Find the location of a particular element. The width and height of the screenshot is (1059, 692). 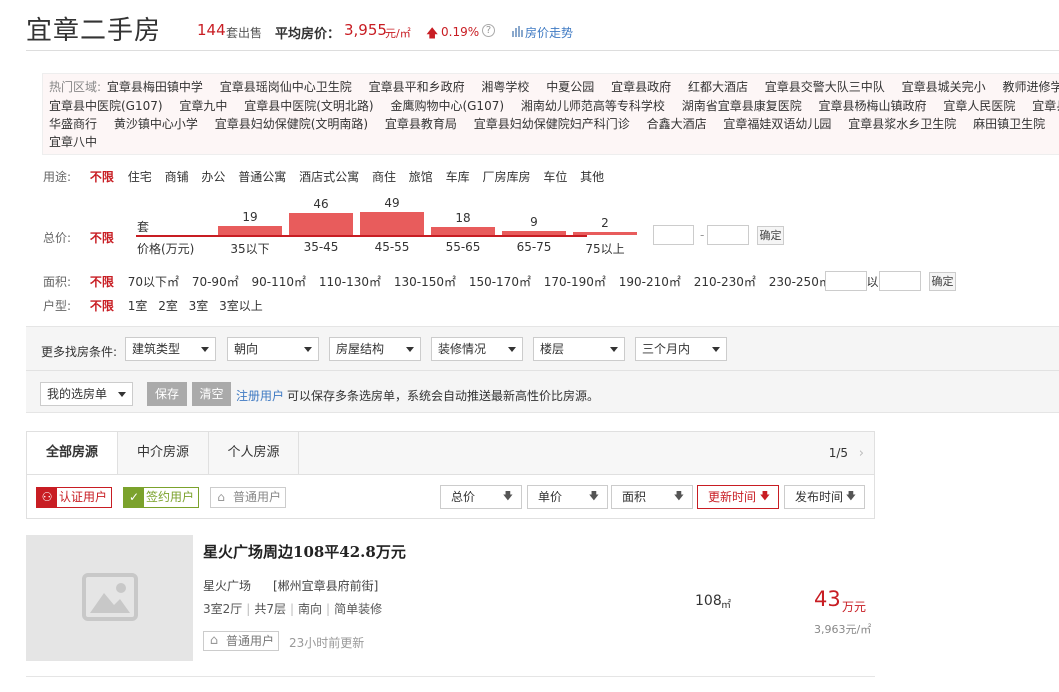

area-option: 110-130㎡ is located at coordinates (350, 282).